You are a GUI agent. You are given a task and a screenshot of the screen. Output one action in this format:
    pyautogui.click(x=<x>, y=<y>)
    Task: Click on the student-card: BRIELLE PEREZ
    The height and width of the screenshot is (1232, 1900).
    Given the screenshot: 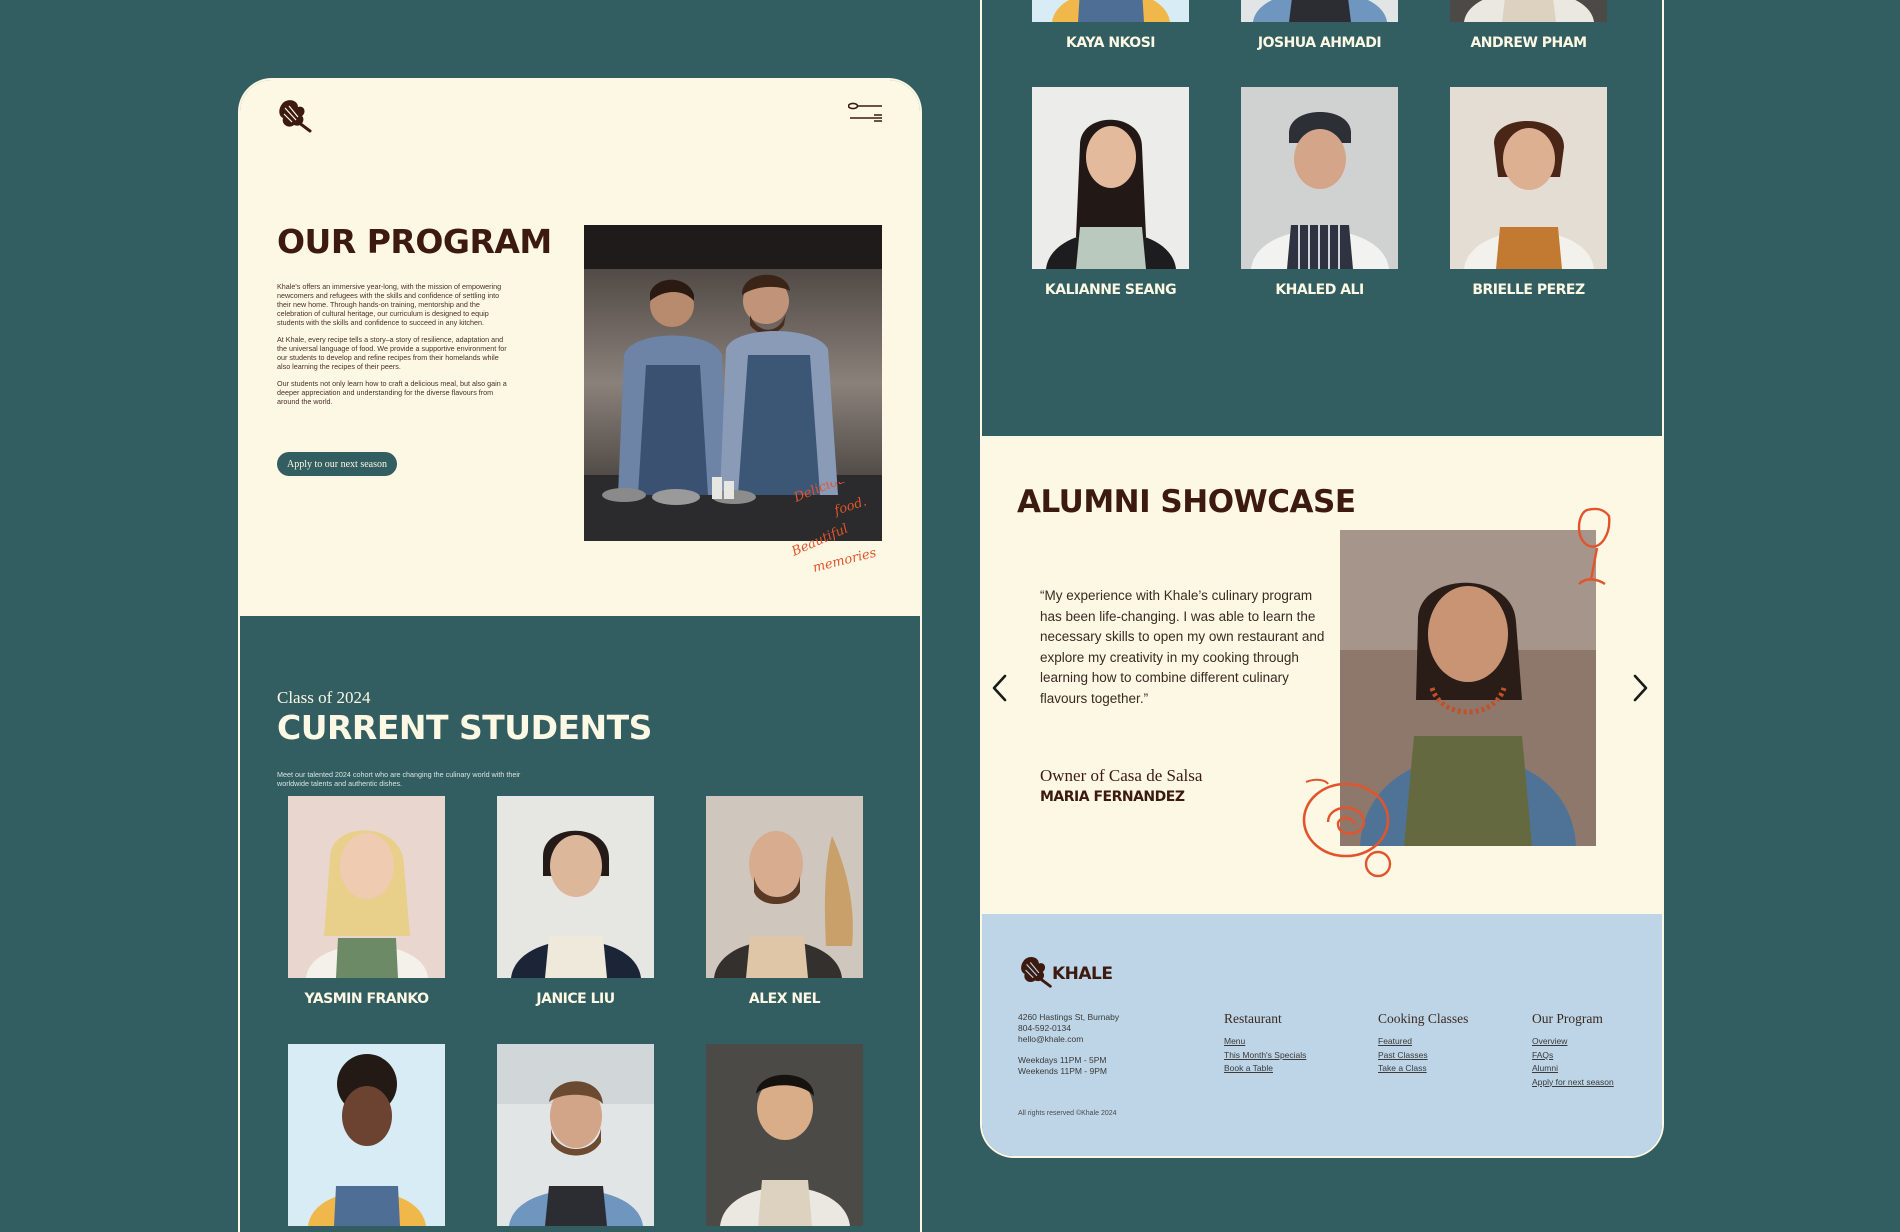 What is the action you would take?
    pyautogui.click(x=1528, y=192)
    